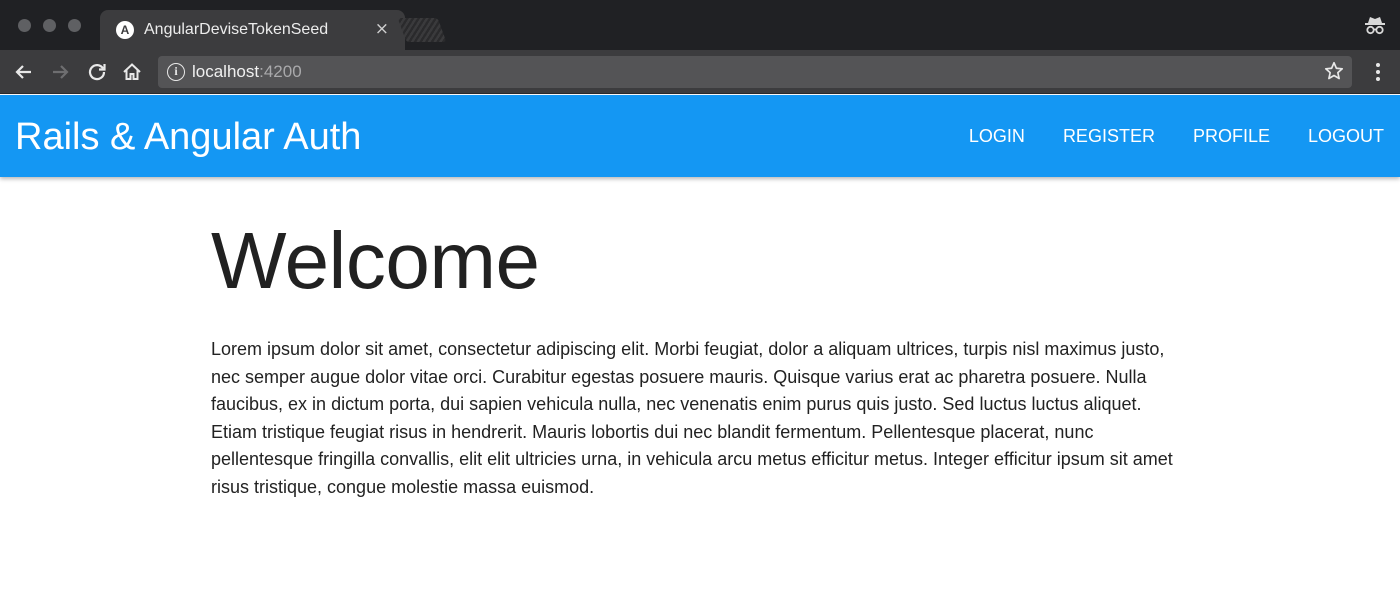 The height and width of the screenshot is (590, 1400). I want to click on nav-register-link: REGISTER, so click(1109, 136).